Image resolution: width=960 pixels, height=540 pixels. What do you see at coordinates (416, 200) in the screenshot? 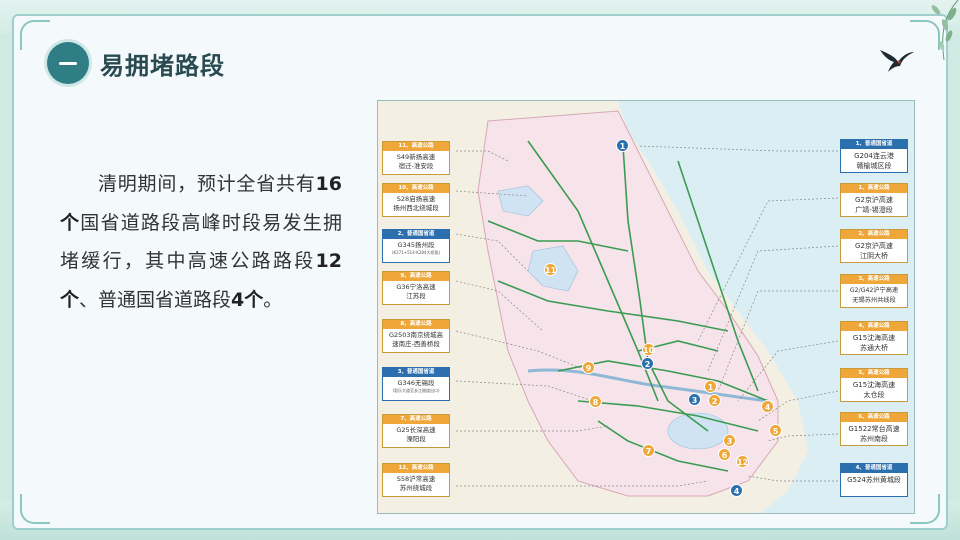
I see `callout-left-2: 10、高速公路 S28启扬高速 扬州西北绕城段` at bounding box center [416, 200].